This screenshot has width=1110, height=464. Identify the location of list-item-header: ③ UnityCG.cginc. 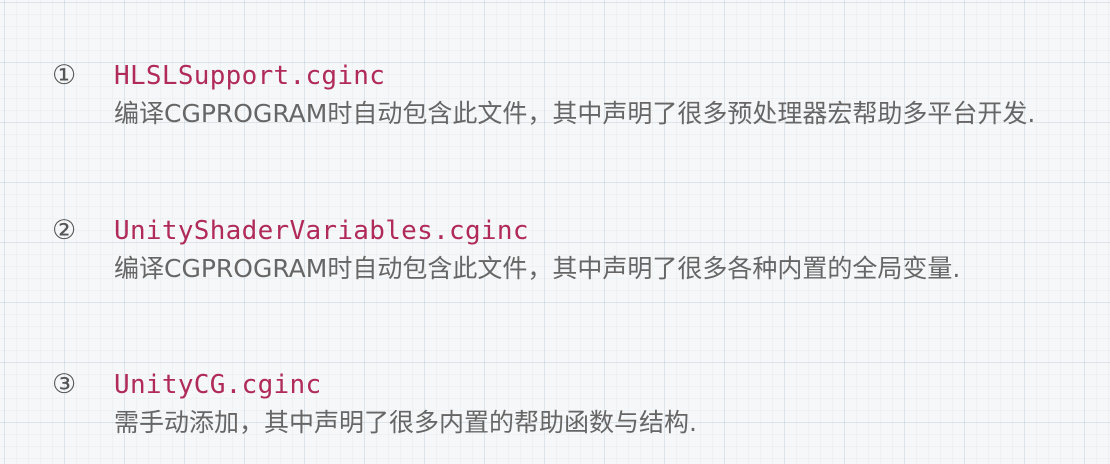
(562, 385).